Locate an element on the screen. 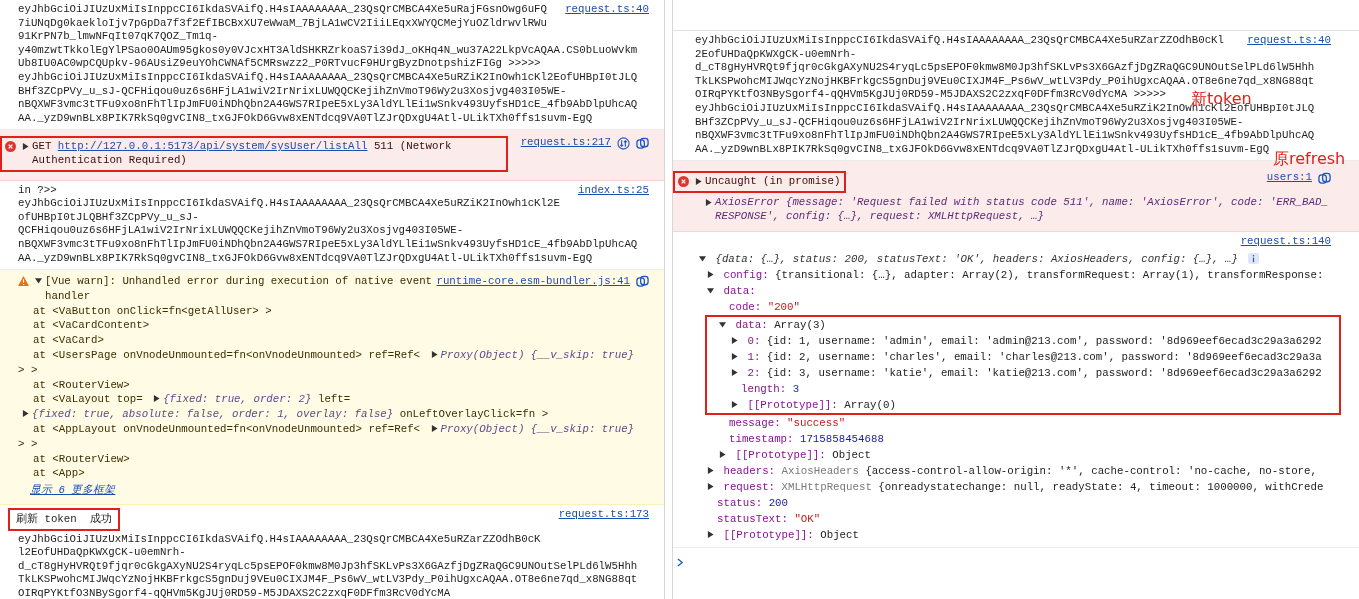  log-text: eyJhbGciOiJIUzUxMiIsInppcCI6IkdaSVAifQ.H4sIAAAAAAAA_23QsQrCMBCA4Xe5uRZiK2InOwh1cKl2E is located at coordinates (289, 203).